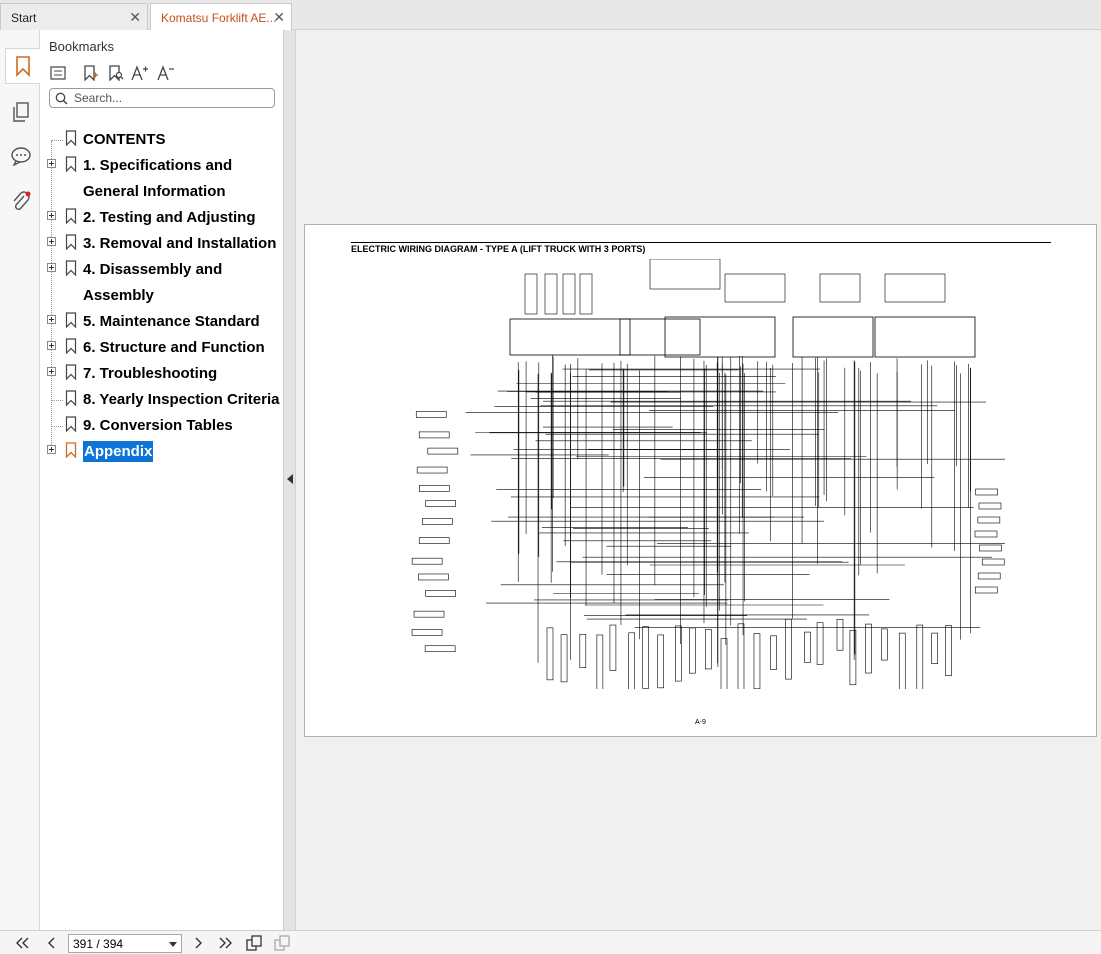 This screenshot has width=1101, height=954. What do you see at coordinates (161, 218) in the screenshot?
I see `bookmark-item-testing: 2. Testing and Adjusting` at bounding box center [161, 218].